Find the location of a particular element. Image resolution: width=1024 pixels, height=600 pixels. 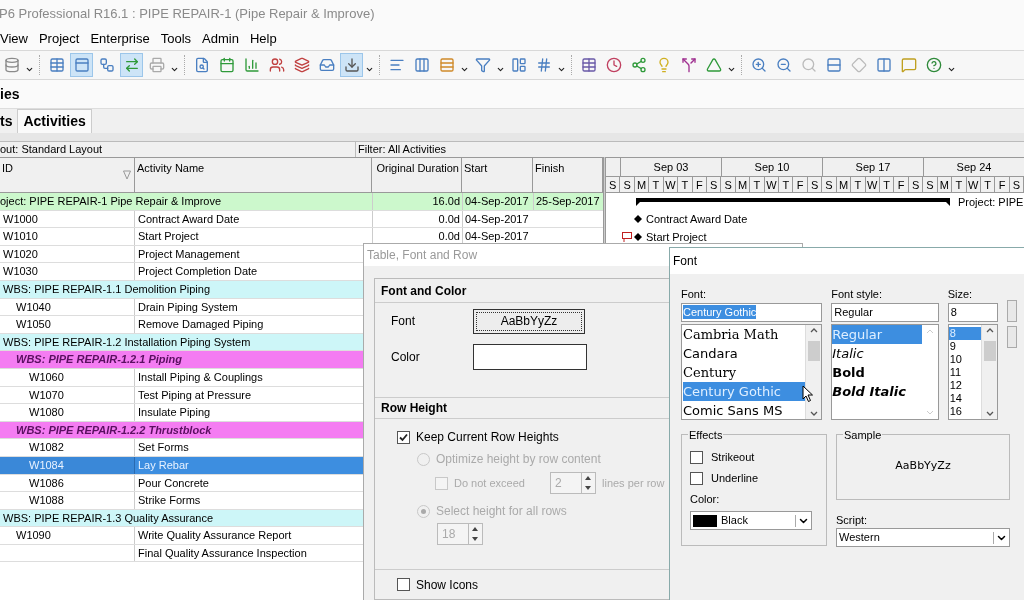

menu-item: Admin is located at coordinates (220, 39).